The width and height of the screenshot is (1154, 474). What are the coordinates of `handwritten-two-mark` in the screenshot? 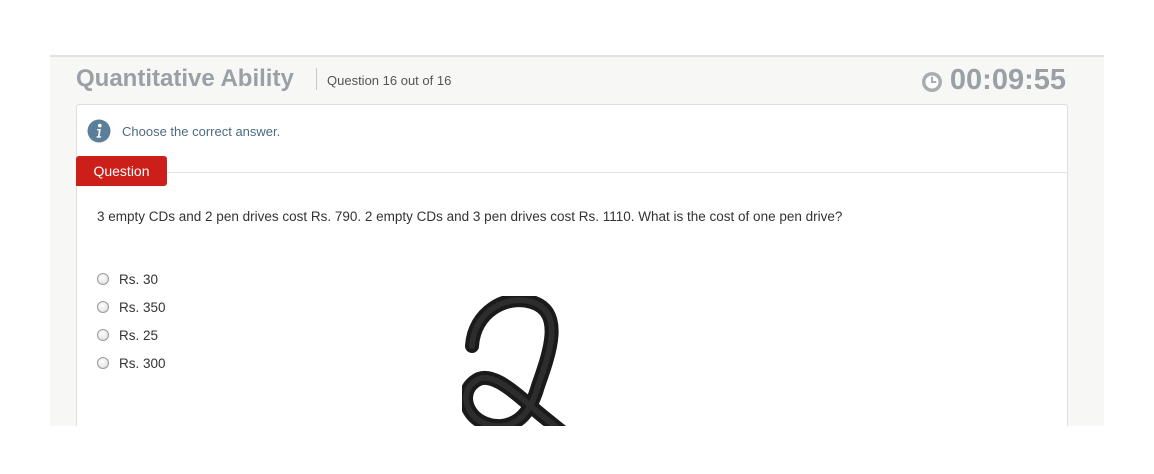 It's located at (514, 361).